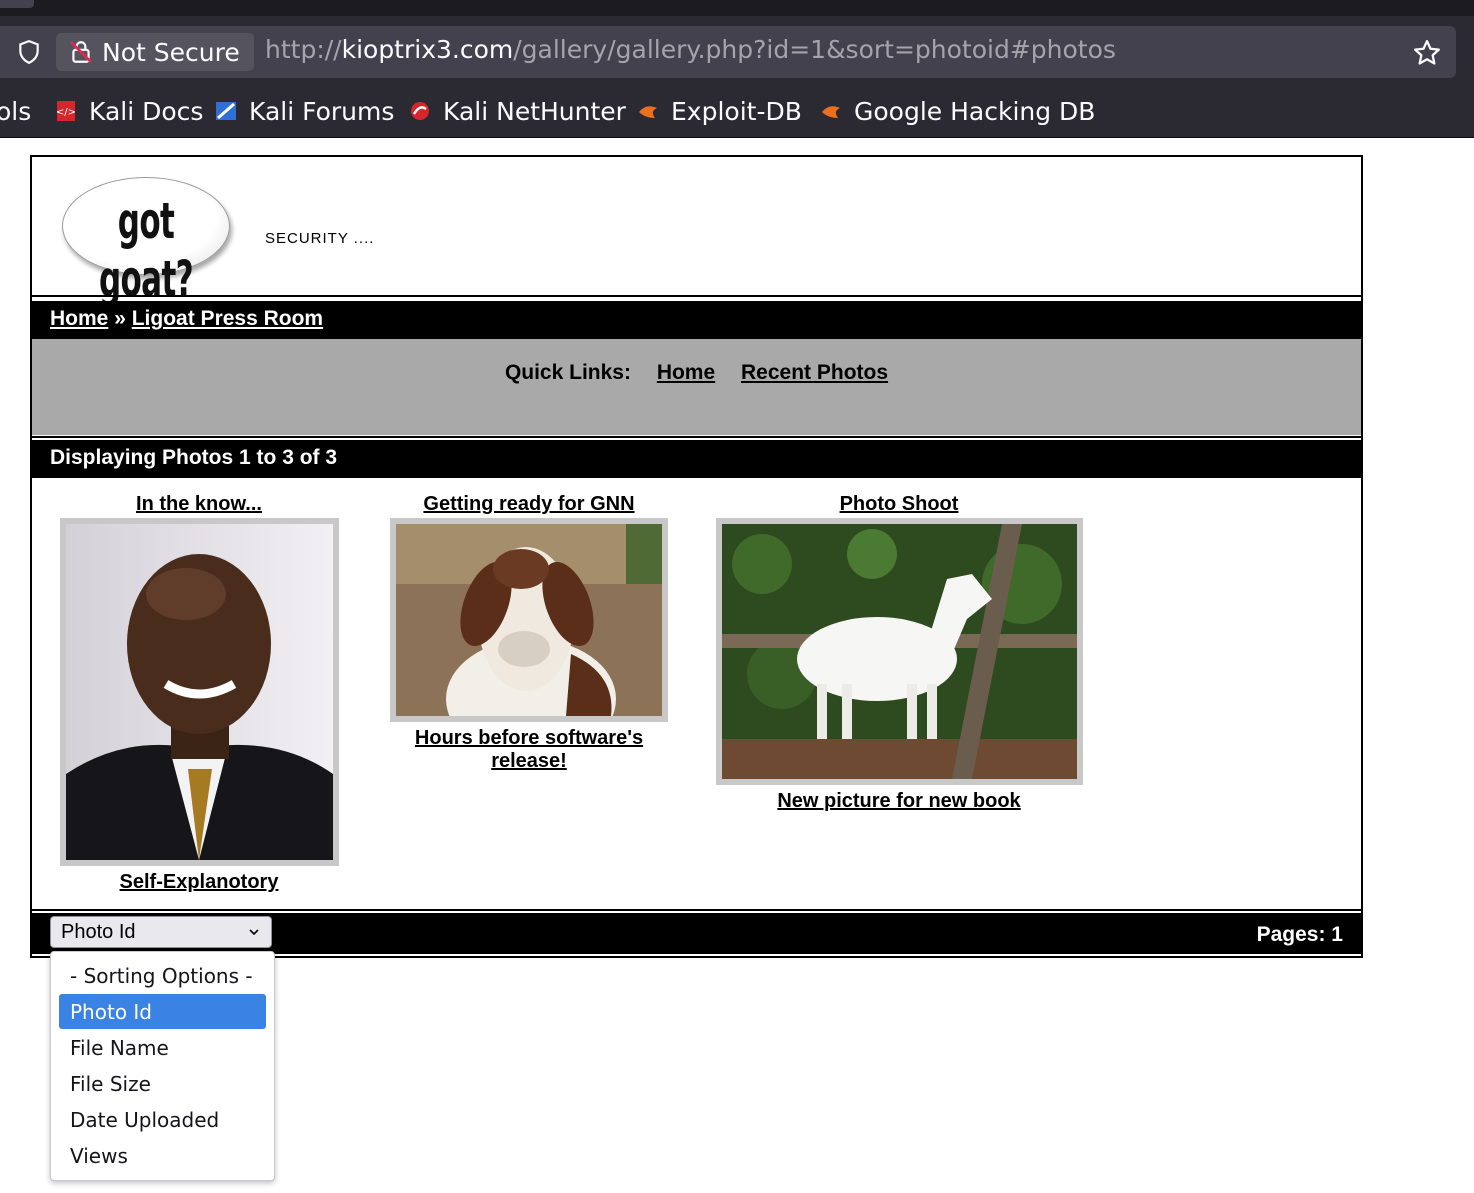 Image resolution: width=1474 pixels, height=1193 pixels. Describe the element at coordinates (322, 111) in the screenshot. I see `bookmark-label: Kali Forums` at that location.